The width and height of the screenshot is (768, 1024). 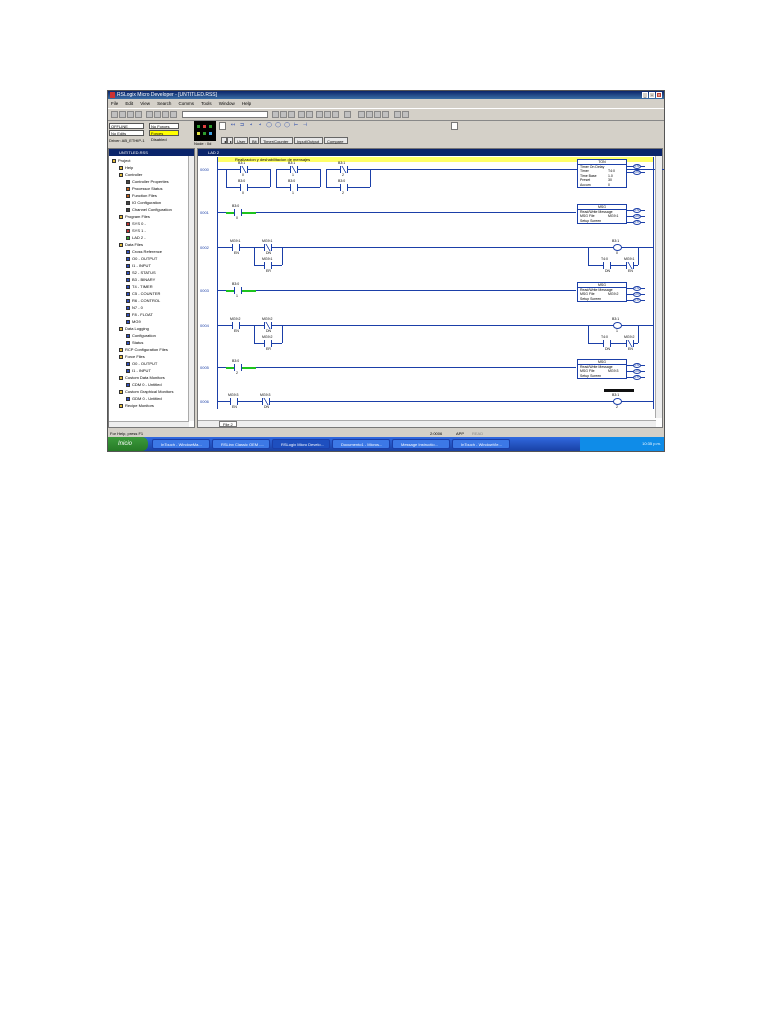 What do you see at coordinates (301, 114) in the screenshot?
I see `edit-icon` at bounding box center [301, 114].